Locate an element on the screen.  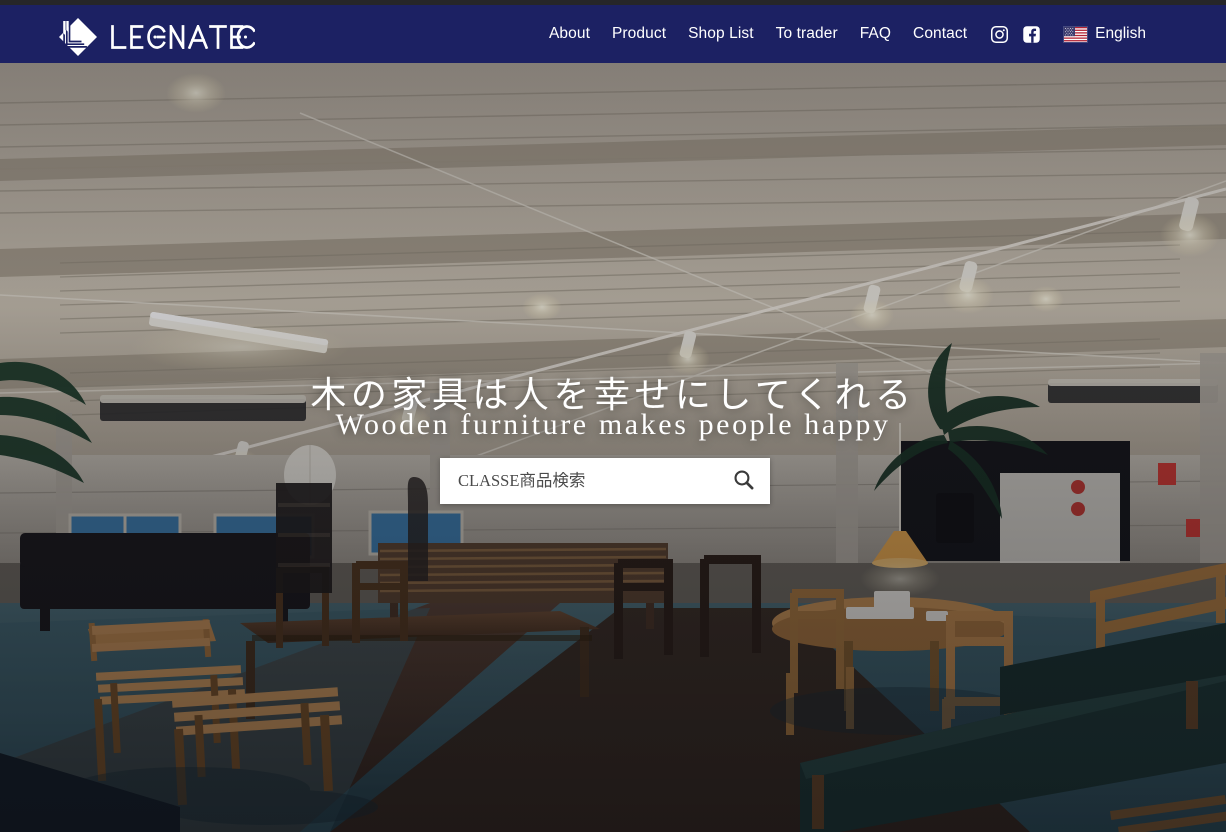
search-input is located at coordinates (578, 481).